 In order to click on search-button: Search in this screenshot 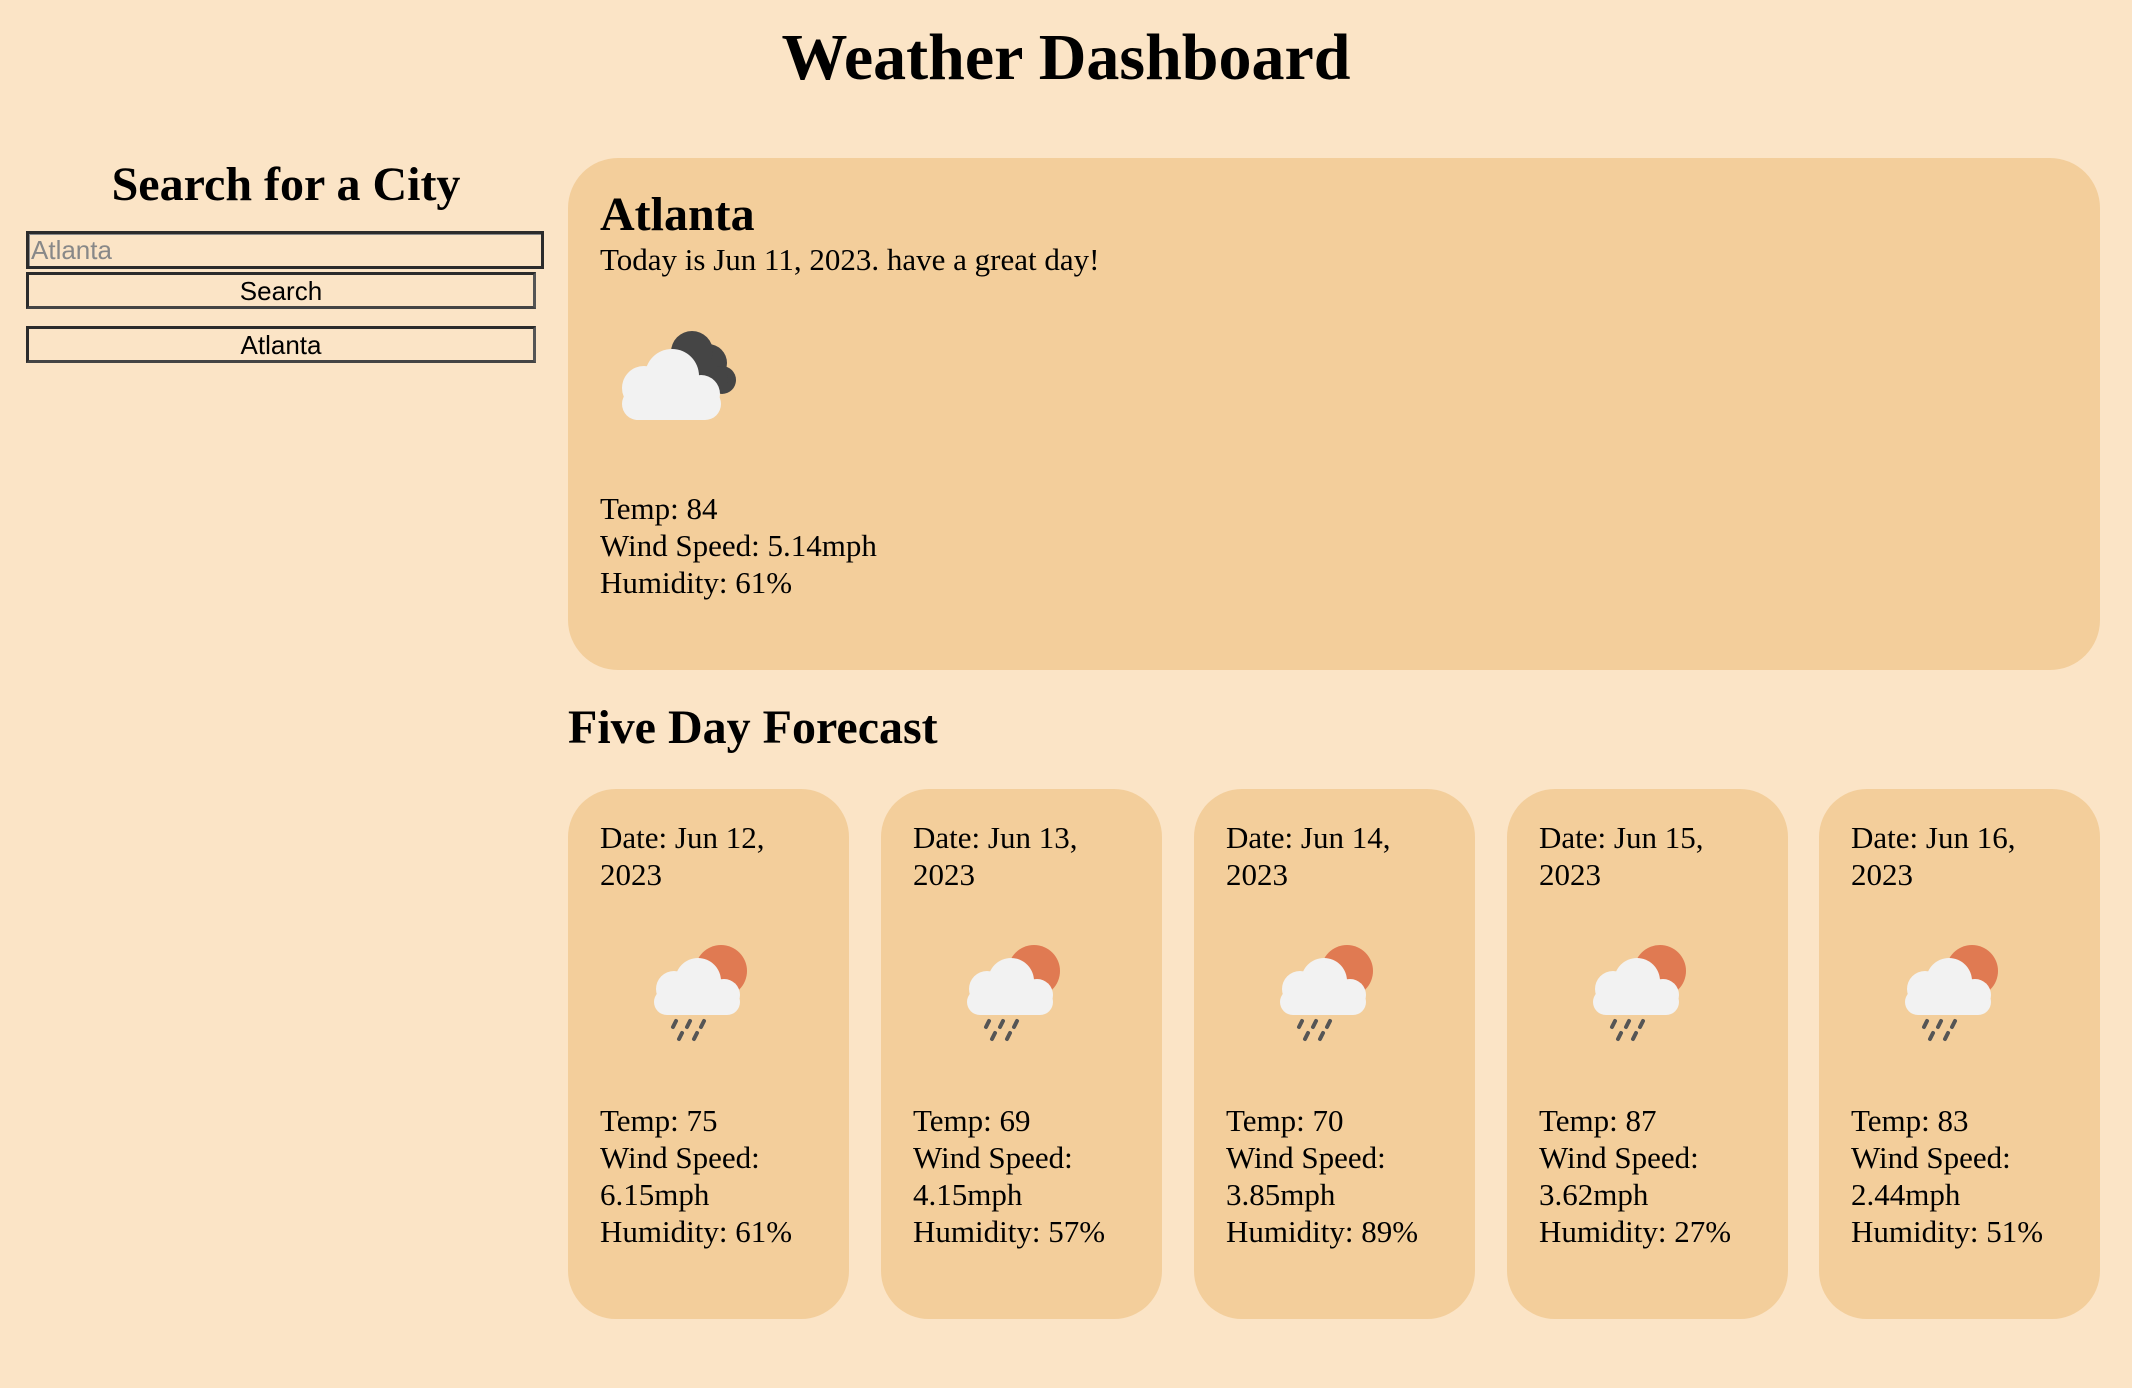, I will do `click(281, 290)`.